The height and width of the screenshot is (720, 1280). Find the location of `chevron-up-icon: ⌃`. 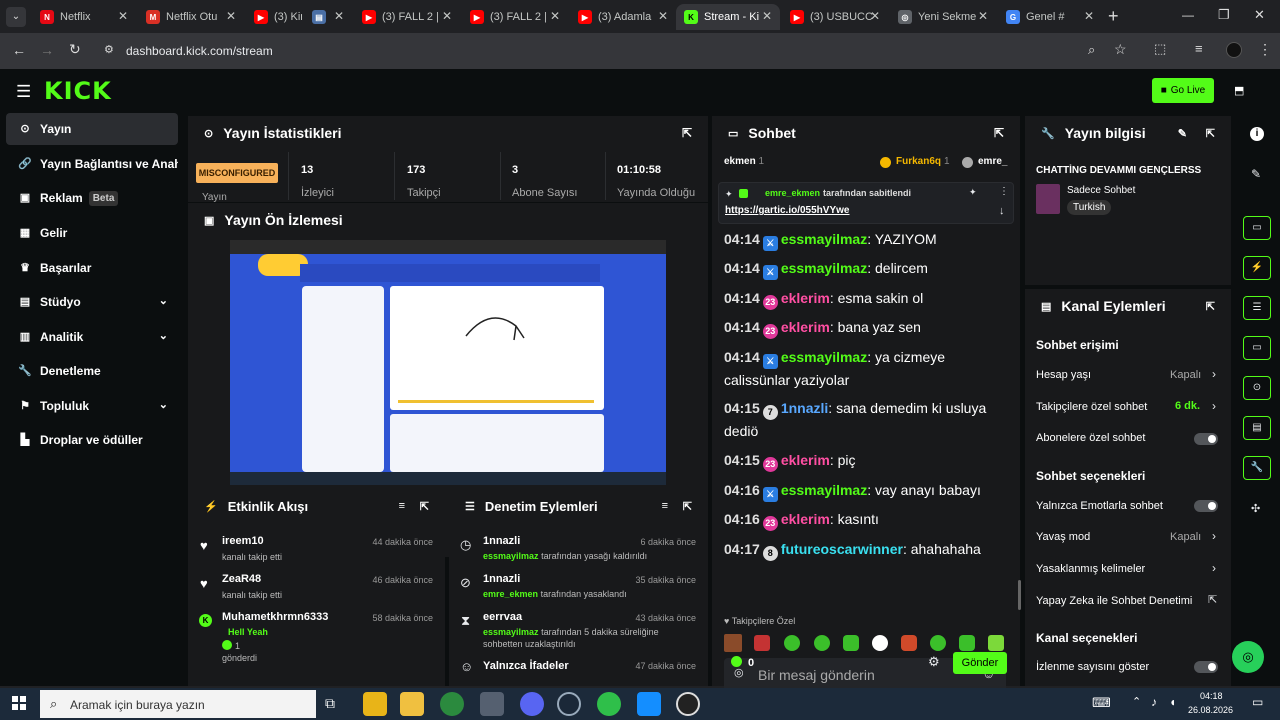

chevron-up-icon: ⌃ is located at coordinates (1136, 701).